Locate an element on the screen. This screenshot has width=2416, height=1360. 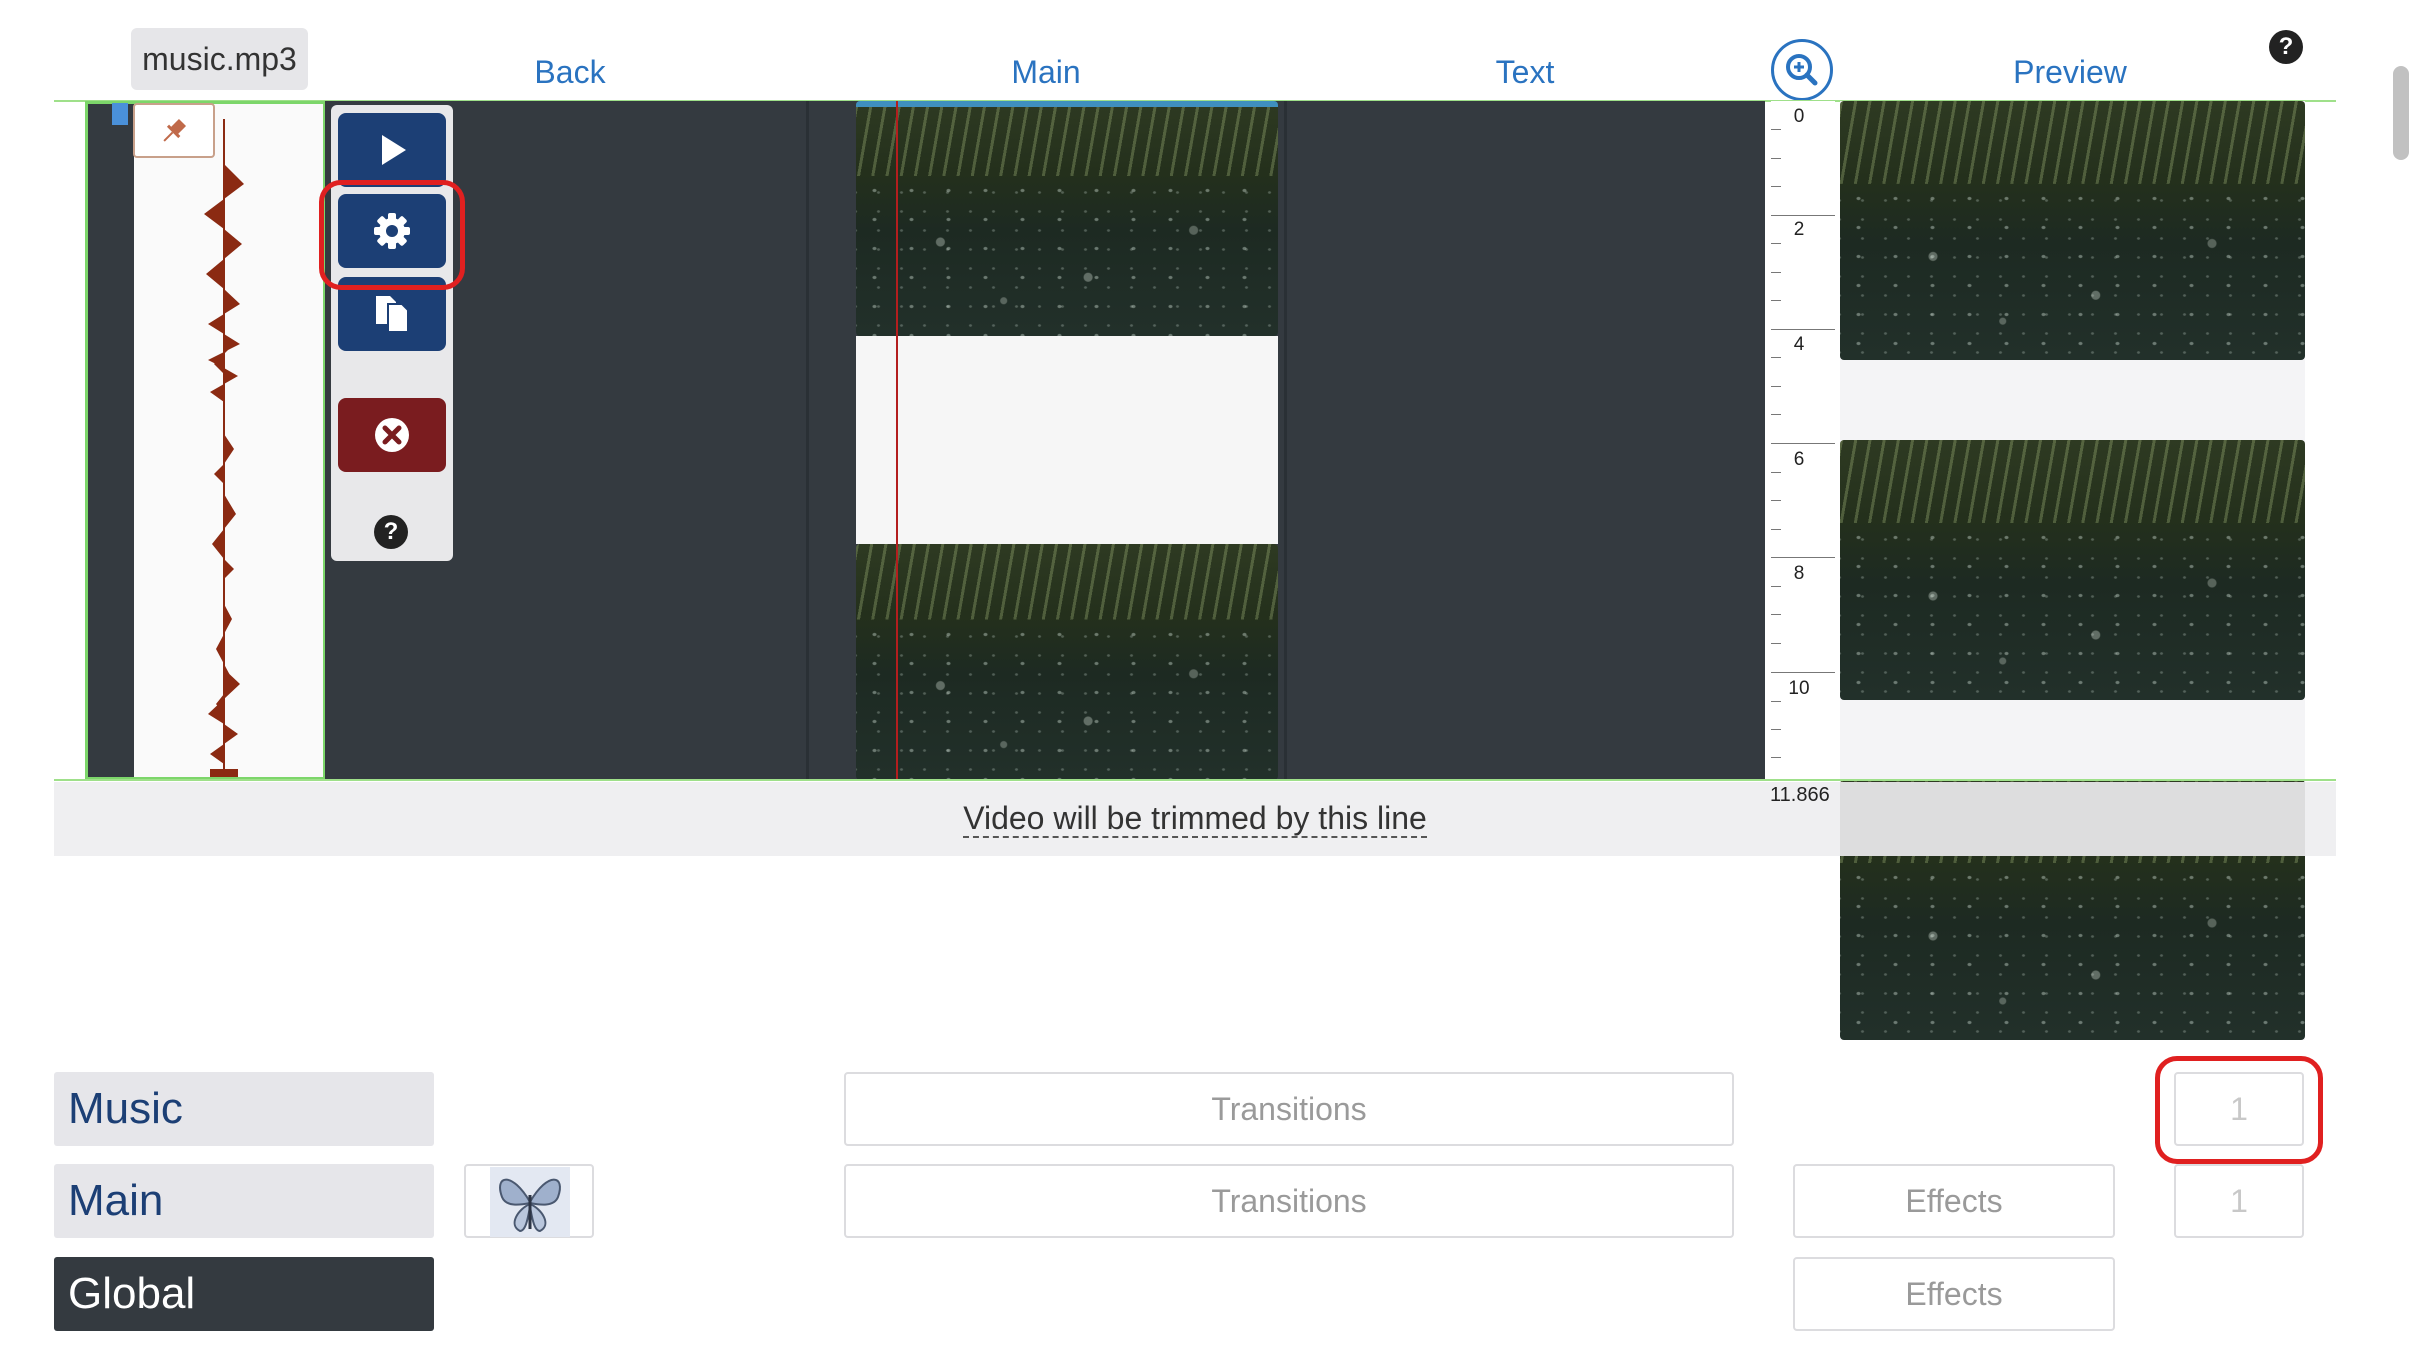
clip-gap is located at coordinates (1067, 440).